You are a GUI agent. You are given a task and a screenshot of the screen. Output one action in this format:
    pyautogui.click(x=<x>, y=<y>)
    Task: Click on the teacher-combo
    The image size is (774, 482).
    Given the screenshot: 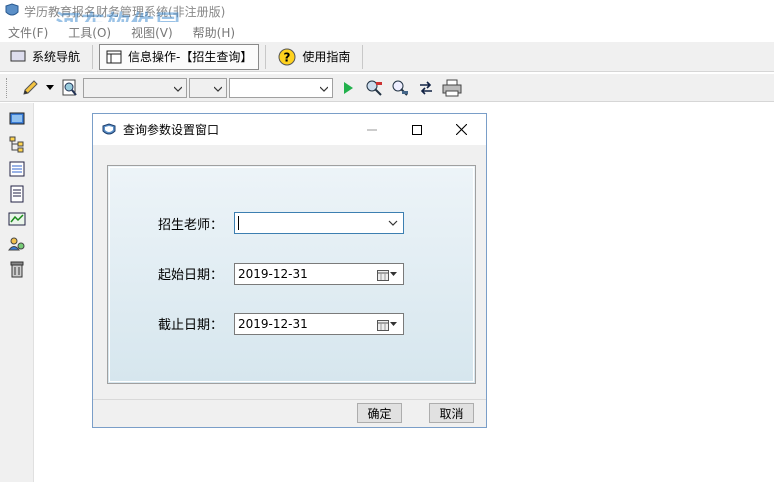 What is the action you would take?
    pyautogui.click(x=319, y=223)
    